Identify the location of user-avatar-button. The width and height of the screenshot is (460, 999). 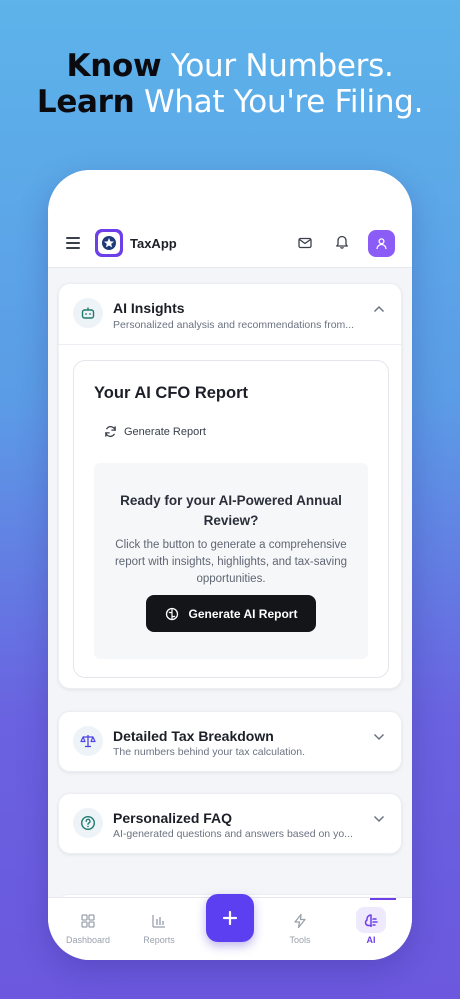
(381, 243).